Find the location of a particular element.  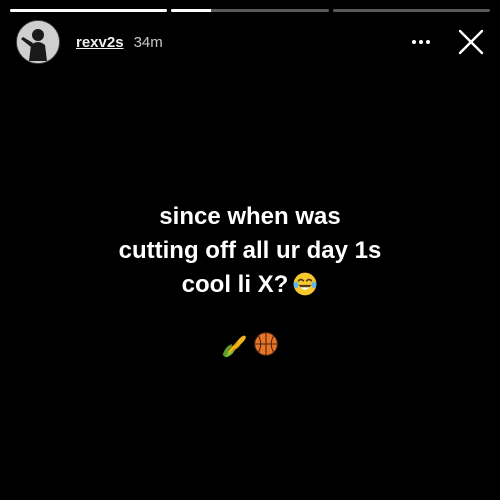

story-header: rexv2s 34m is located at coordinates (250, 42).